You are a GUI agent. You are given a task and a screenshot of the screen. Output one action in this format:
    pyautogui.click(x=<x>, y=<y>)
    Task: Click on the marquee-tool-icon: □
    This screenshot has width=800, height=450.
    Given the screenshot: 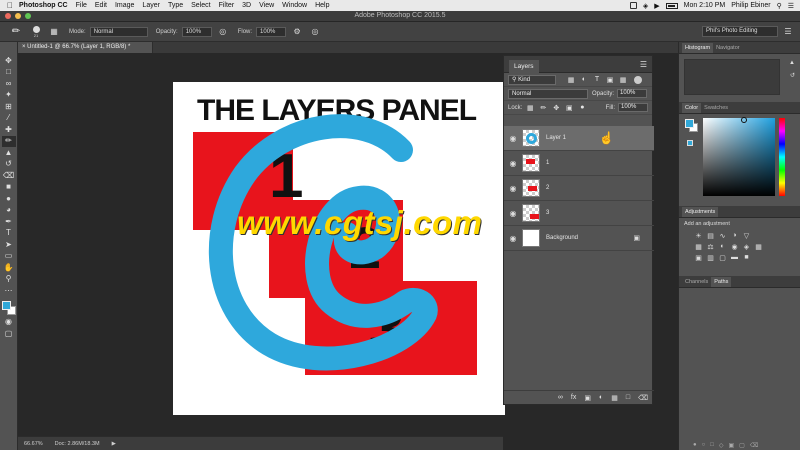 What is the action you would take?
    pyautogui.click(x=9, y=73)
    